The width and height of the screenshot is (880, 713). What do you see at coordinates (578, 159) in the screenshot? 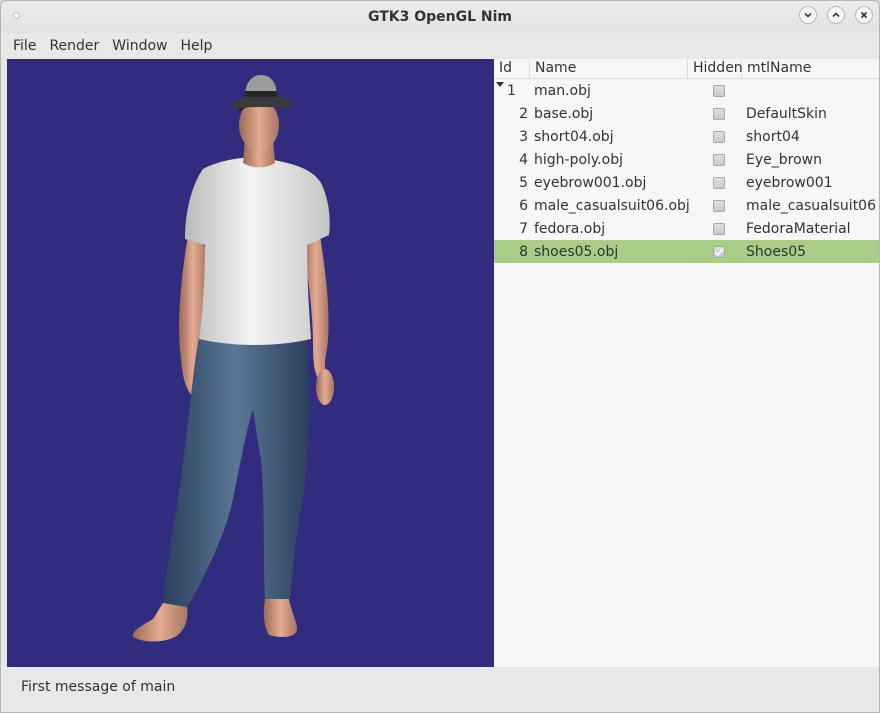
I see `row-name: high-poly.obj` at bounding box center [578, 159].